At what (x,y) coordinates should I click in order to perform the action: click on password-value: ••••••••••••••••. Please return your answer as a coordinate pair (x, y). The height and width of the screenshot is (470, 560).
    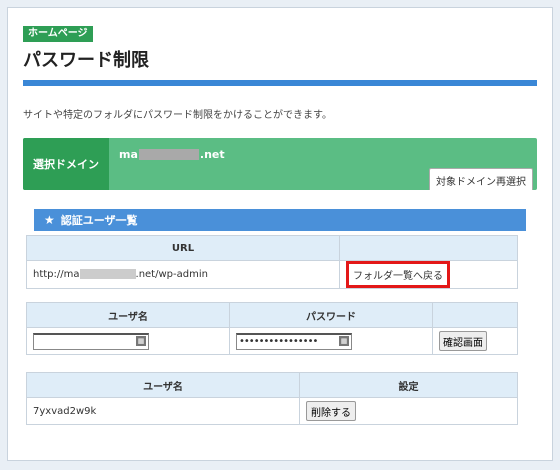
    Looking at the image, I should click on (278, 341).